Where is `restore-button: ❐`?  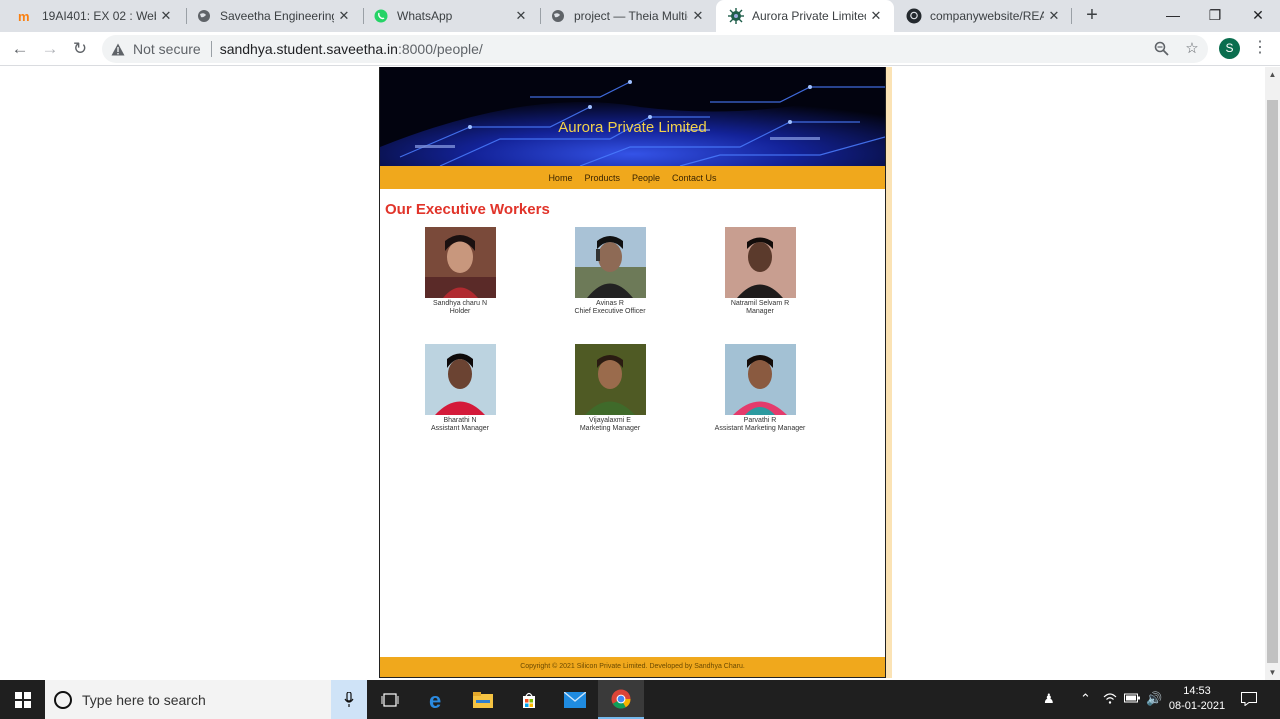
restore-button: ❐ is located at coordinates (1215, 16).